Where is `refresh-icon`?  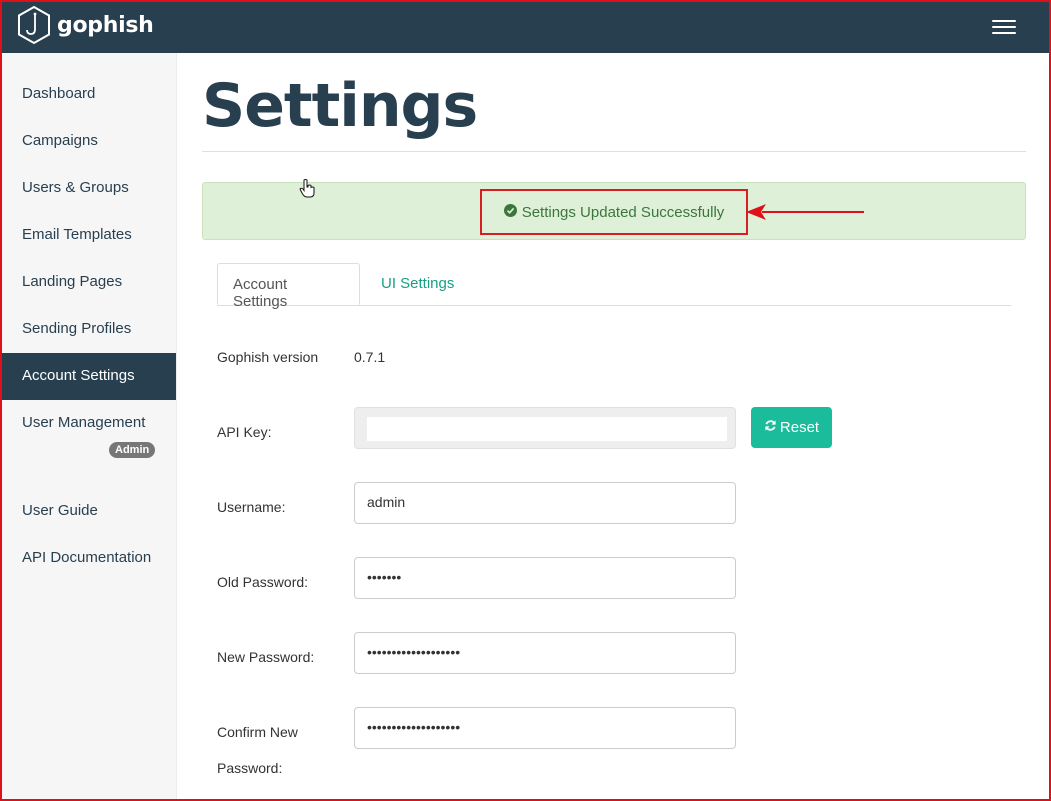
refresh-icon is located at coordinates (772, 427).